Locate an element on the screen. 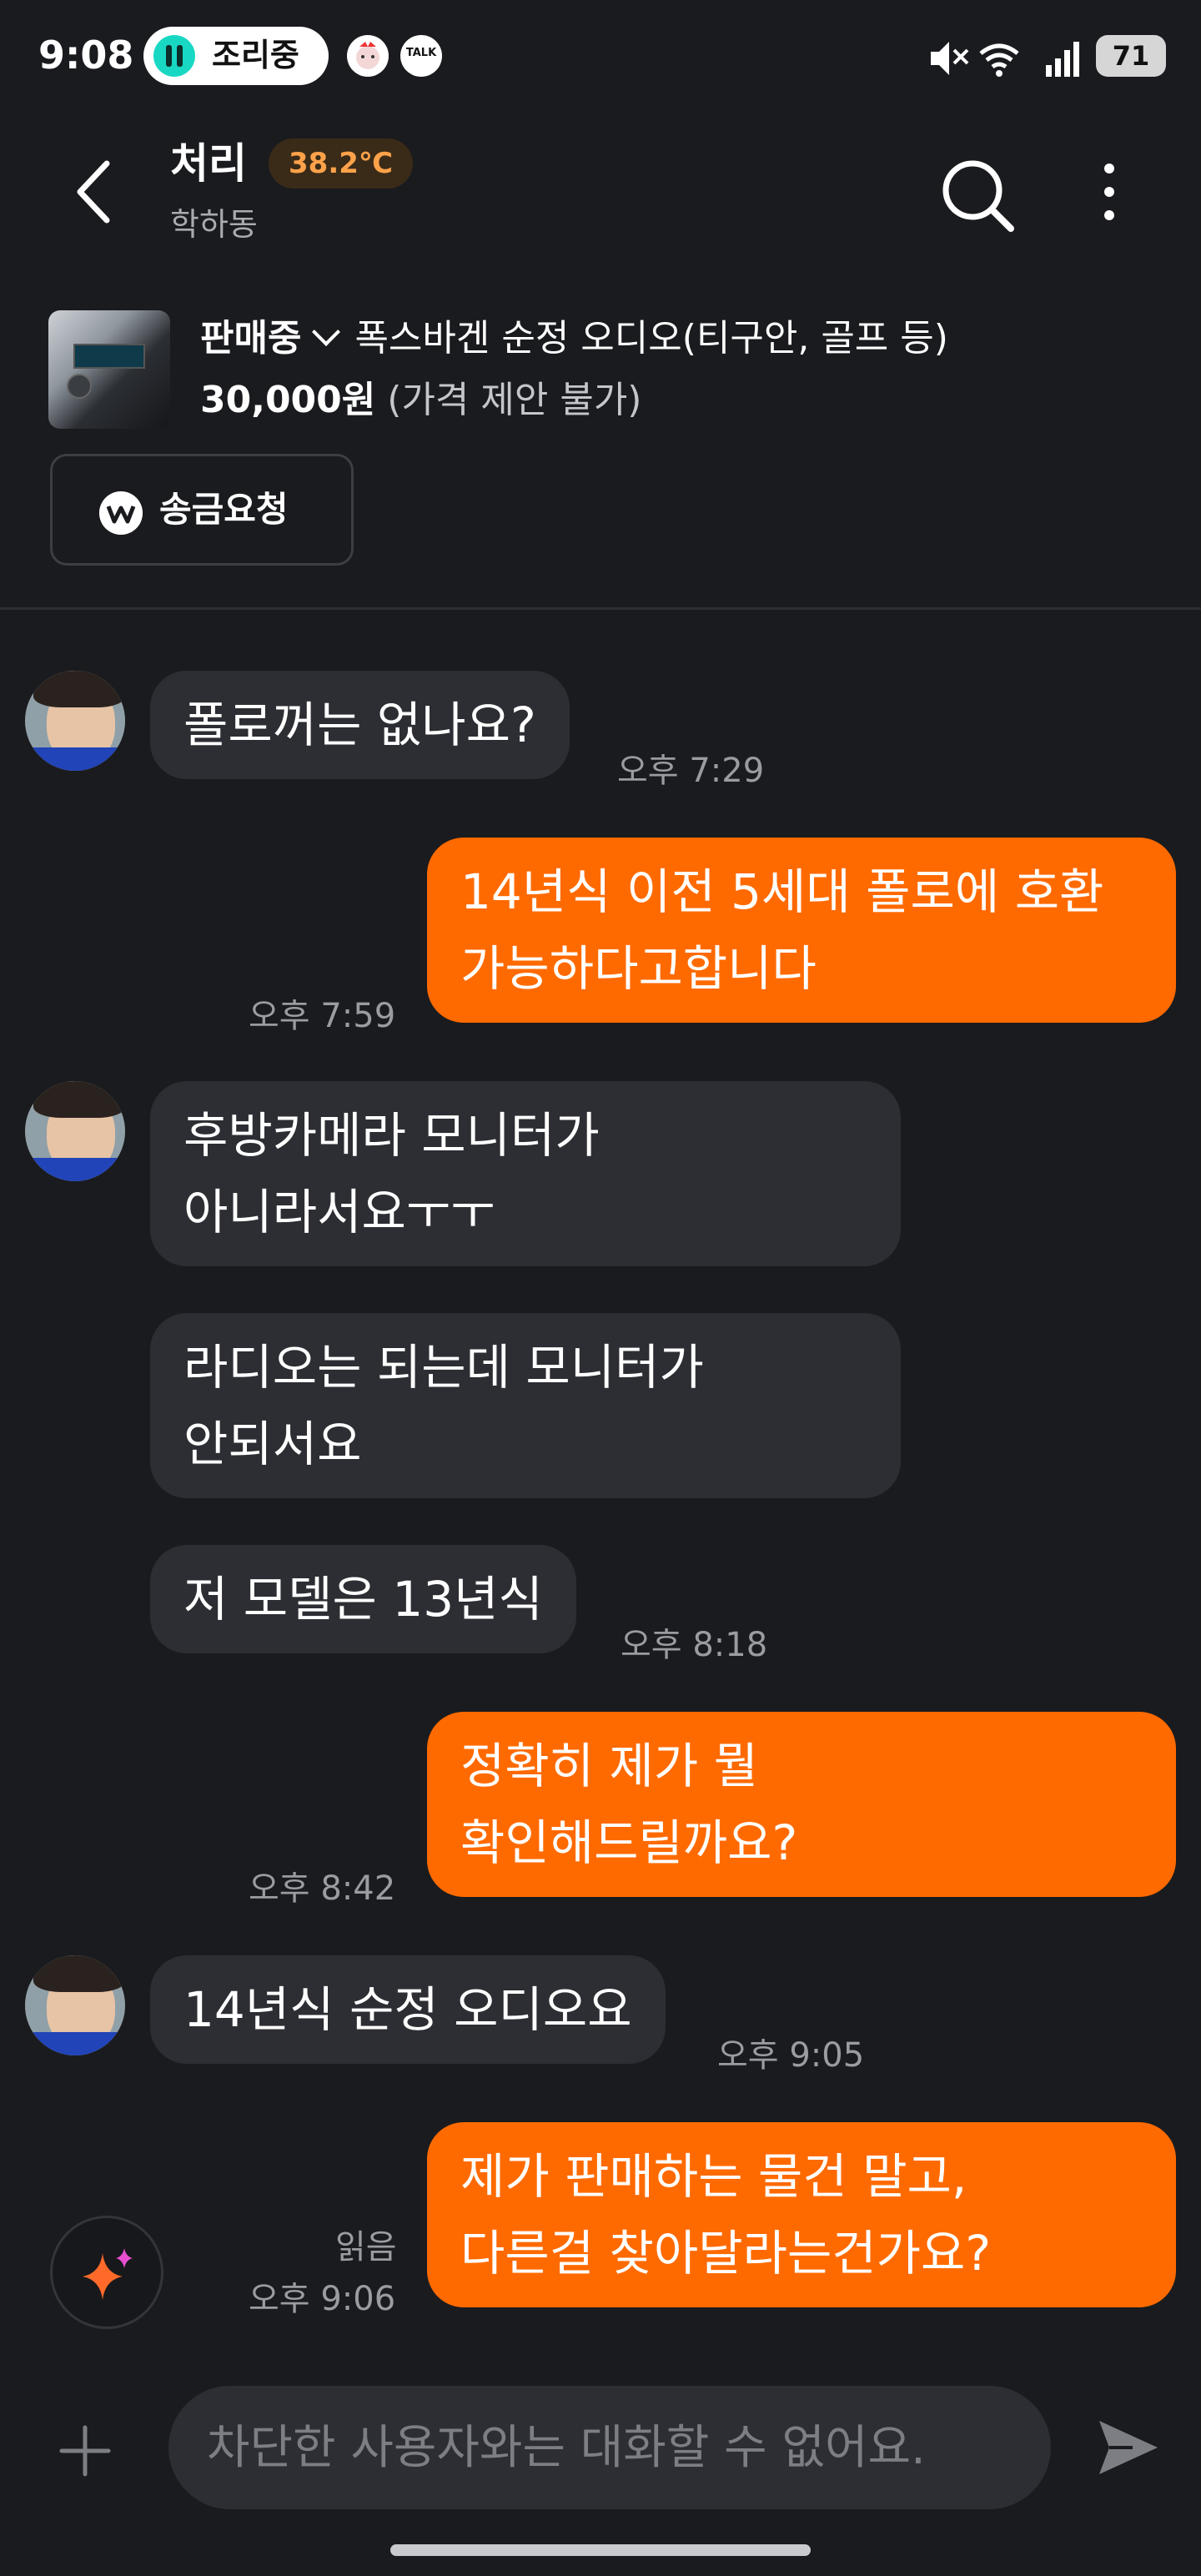 Image resolution: width=1201 pixels, height=2576 pixels. message-time: 오후 7:29 is located at coordinates (691, 771).